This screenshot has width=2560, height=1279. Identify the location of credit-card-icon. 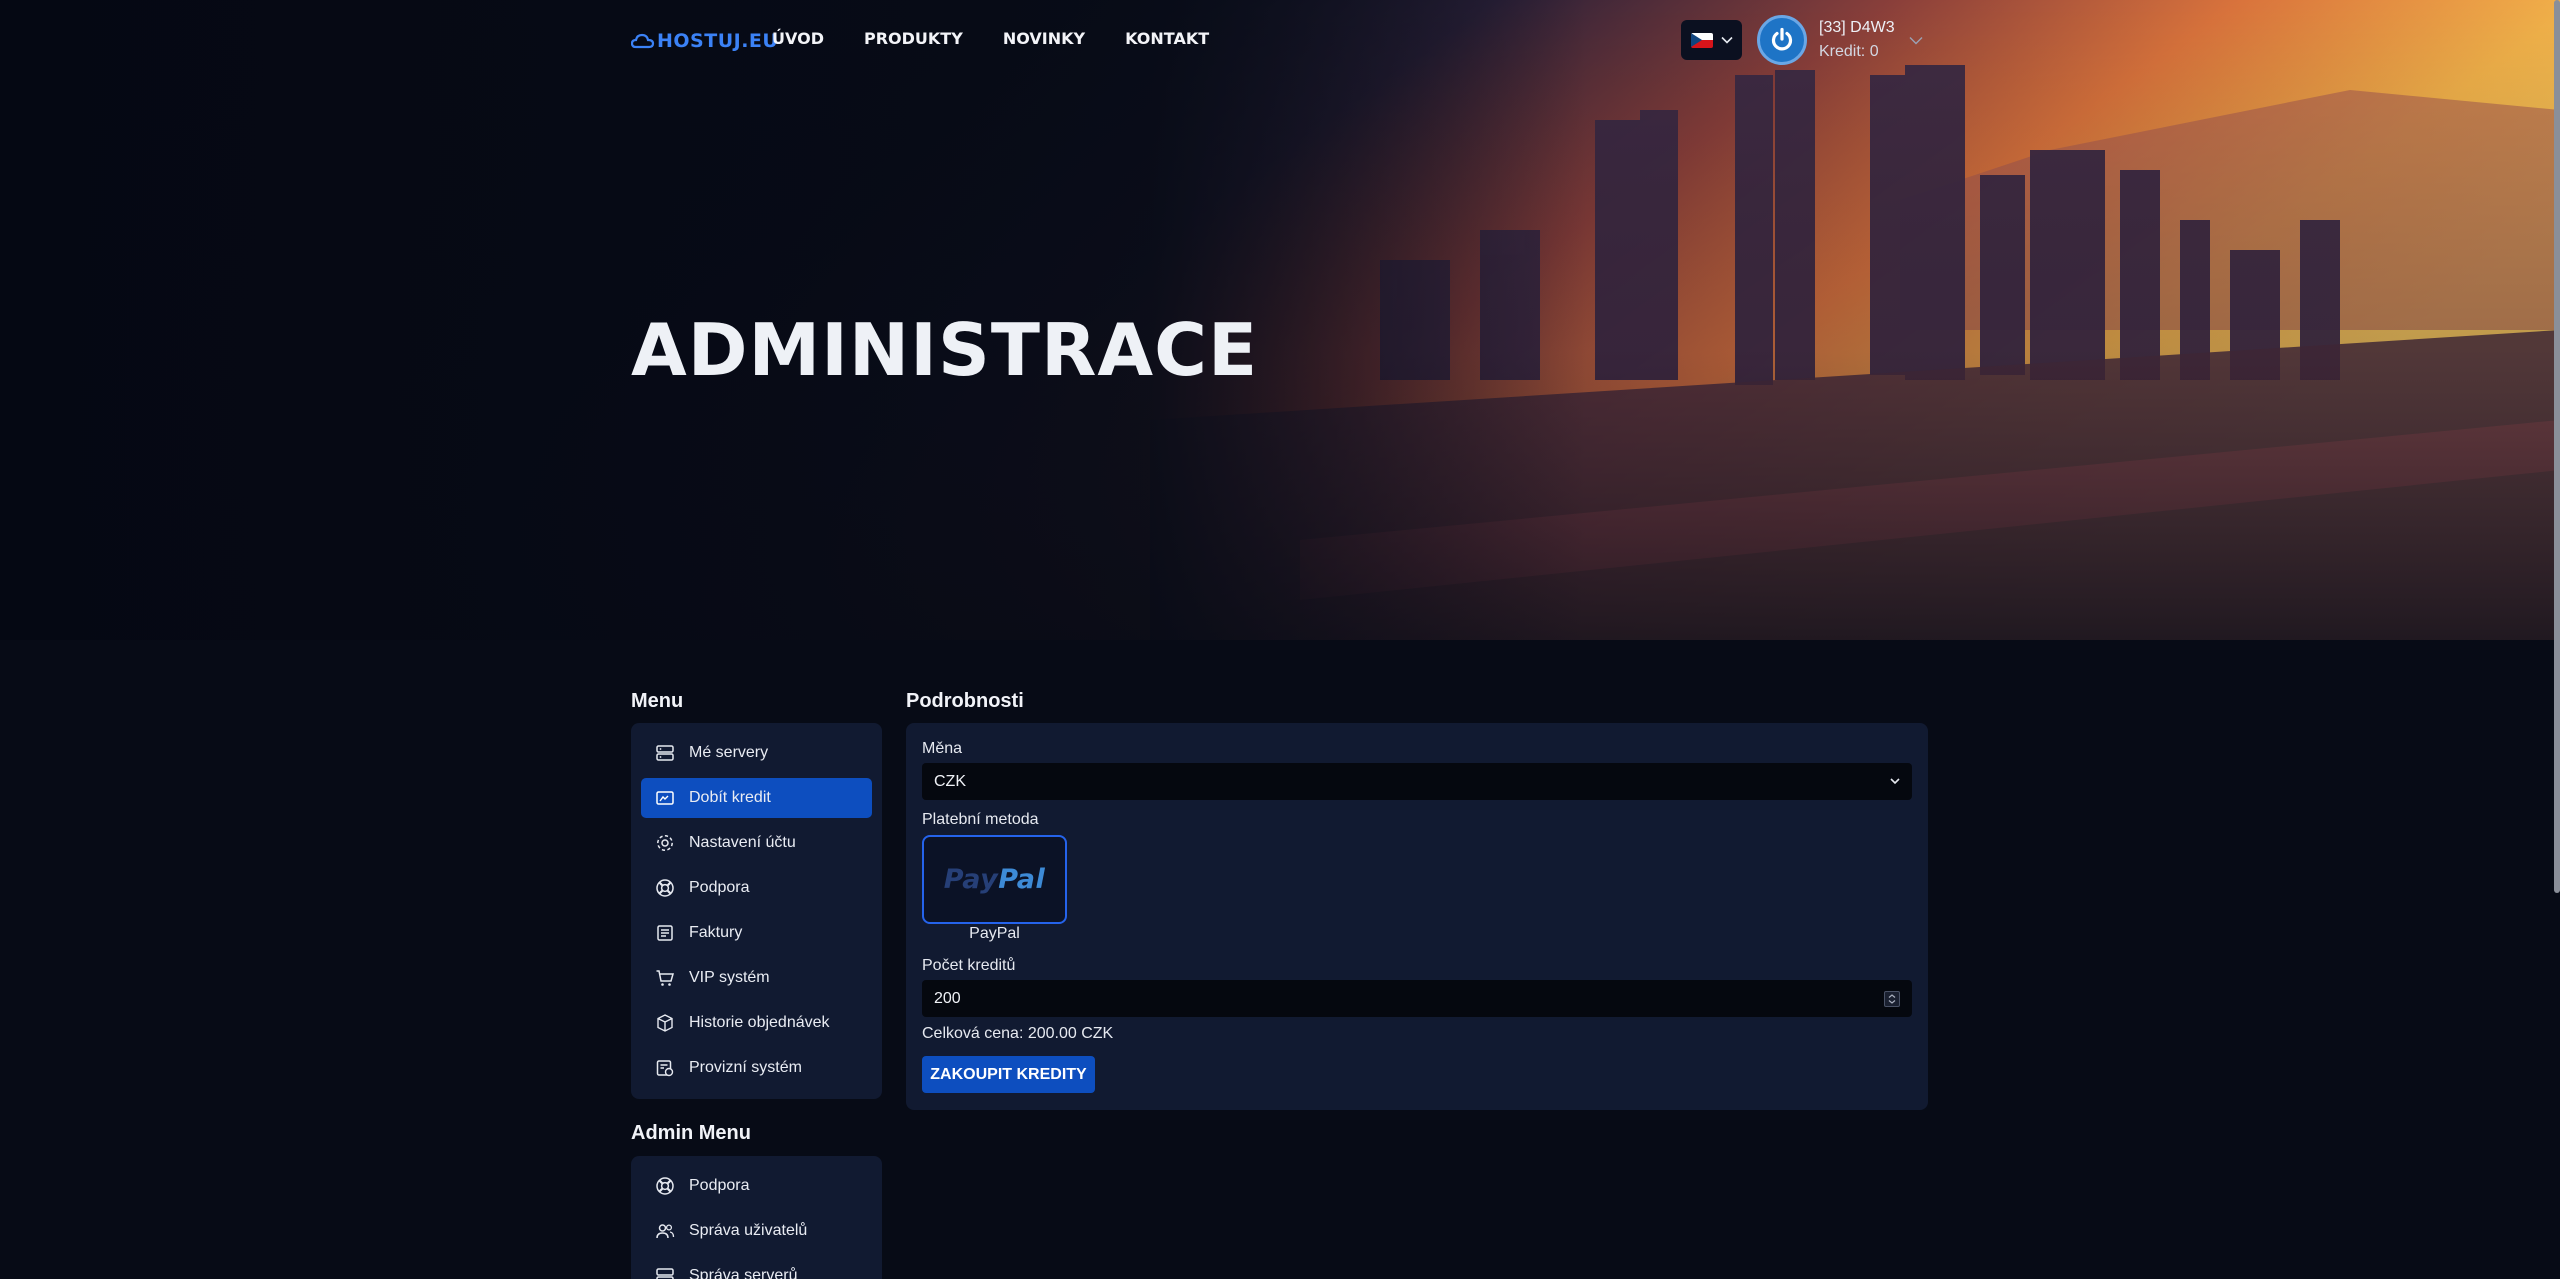
(665, 798).